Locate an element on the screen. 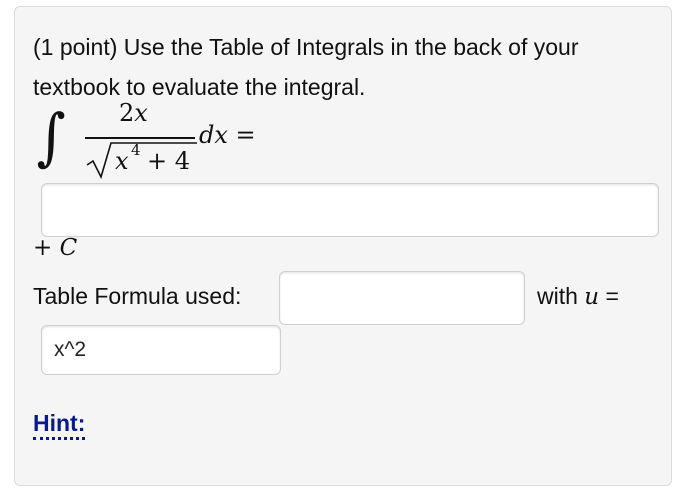 The height and width of the screenshot is (495, 700). integral-sign: ∫ is located at coordinates (51, 136).